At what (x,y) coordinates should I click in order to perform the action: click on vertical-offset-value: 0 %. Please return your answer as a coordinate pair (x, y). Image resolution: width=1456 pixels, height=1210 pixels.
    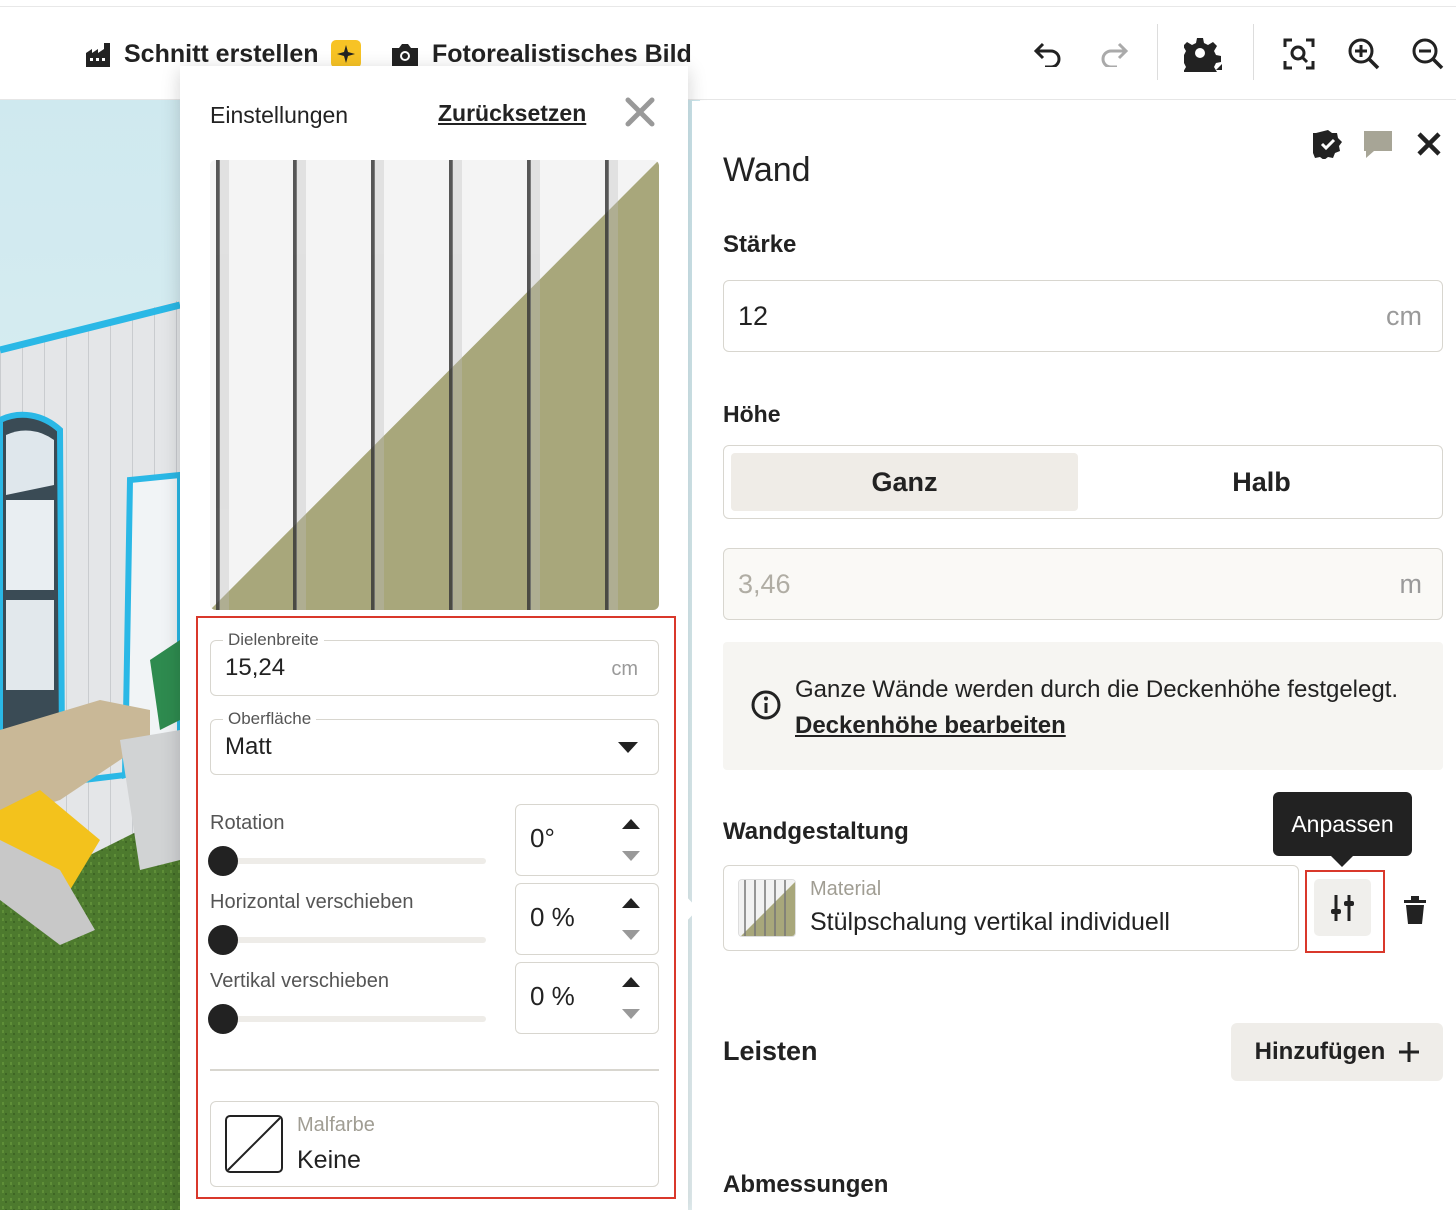
    Looking at the image, I should click on (552, 996).